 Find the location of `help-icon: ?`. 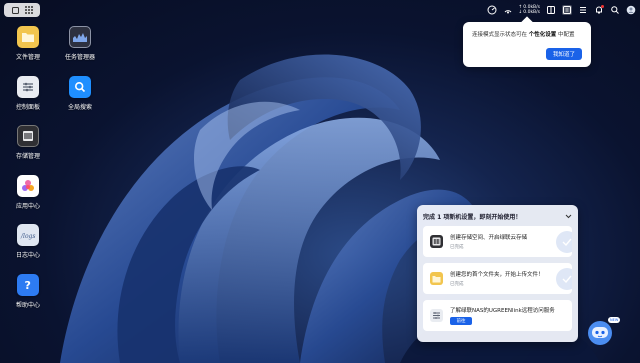

help-icon: ? is located at coordinates (28, 285).